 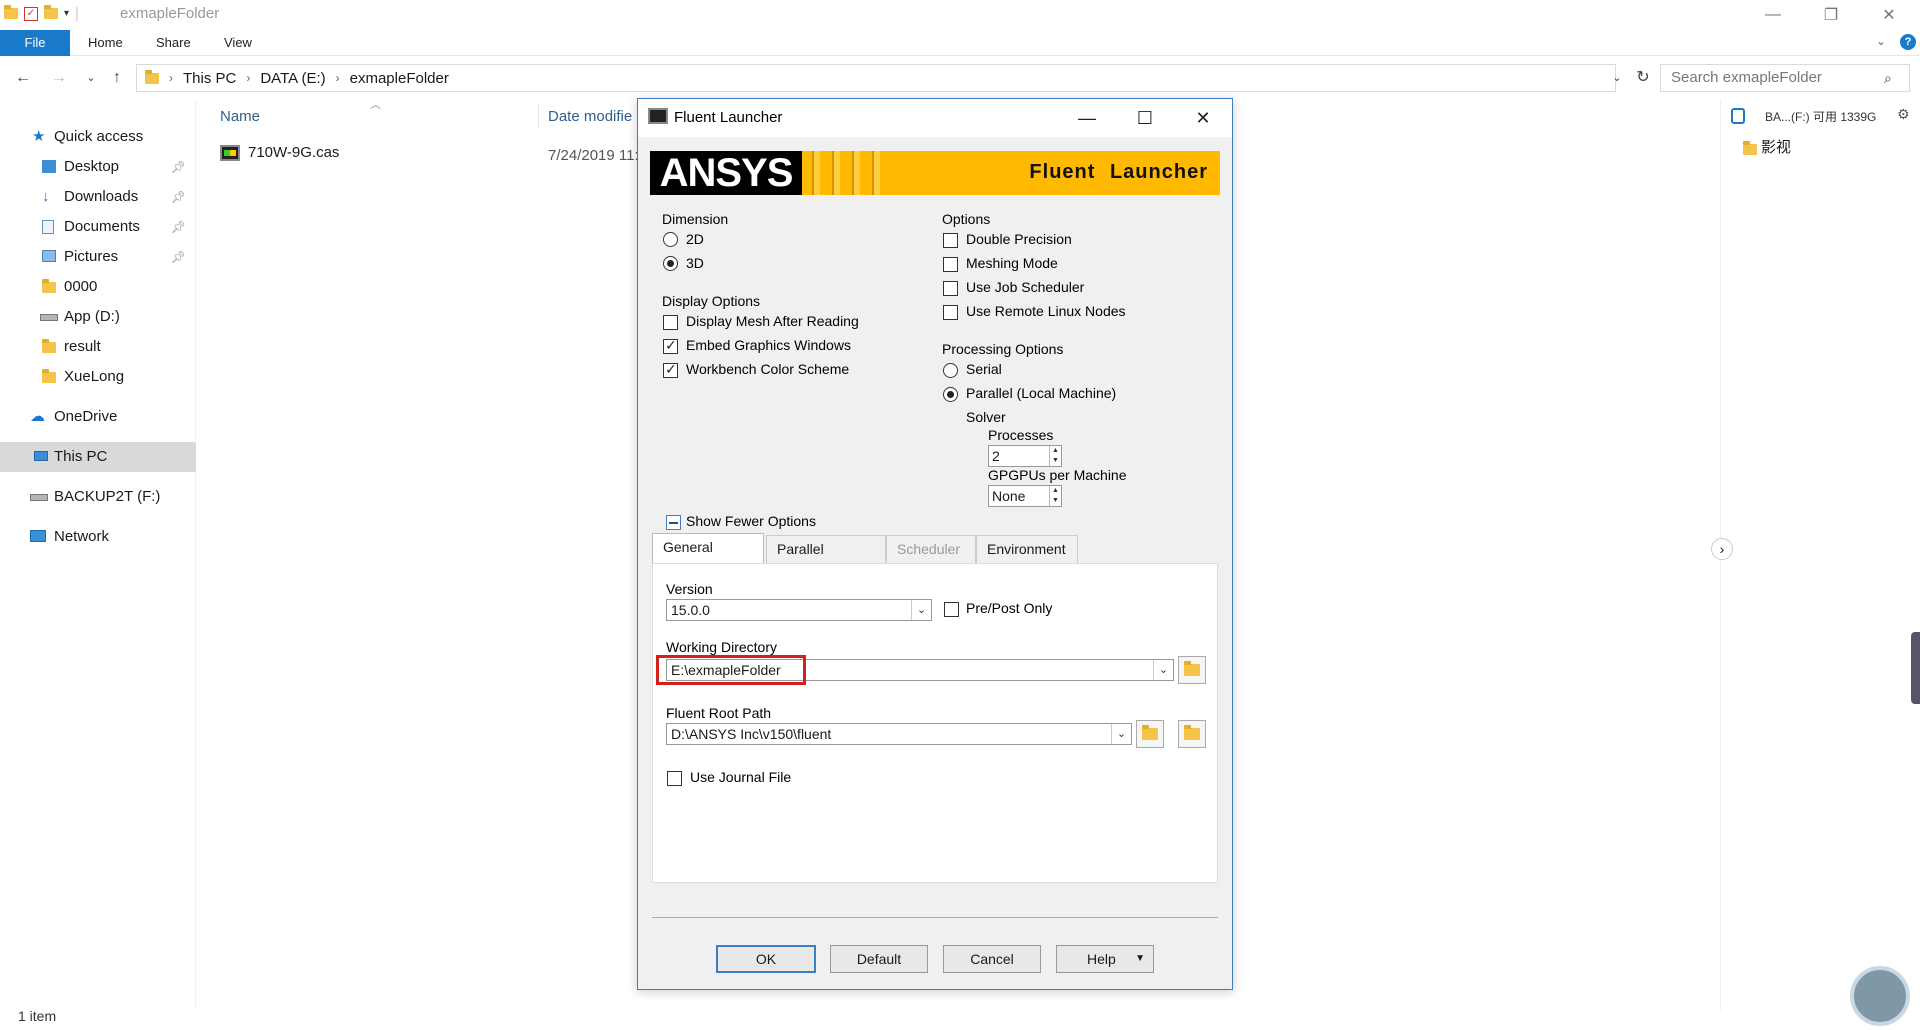 What do you see at coordinates (46, 196) in the screenshot?
I see `download-icon: ↓` at bounding box center [46, 196].